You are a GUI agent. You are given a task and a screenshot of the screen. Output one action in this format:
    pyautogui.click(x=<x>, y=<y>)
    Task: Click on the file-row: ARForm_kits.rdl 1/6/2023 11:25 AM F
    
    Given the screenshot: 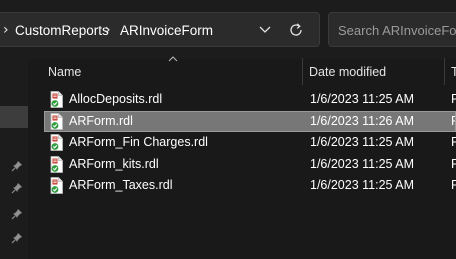 What is the action you would take?
    pyautogui.click(x=250, y=164)
    